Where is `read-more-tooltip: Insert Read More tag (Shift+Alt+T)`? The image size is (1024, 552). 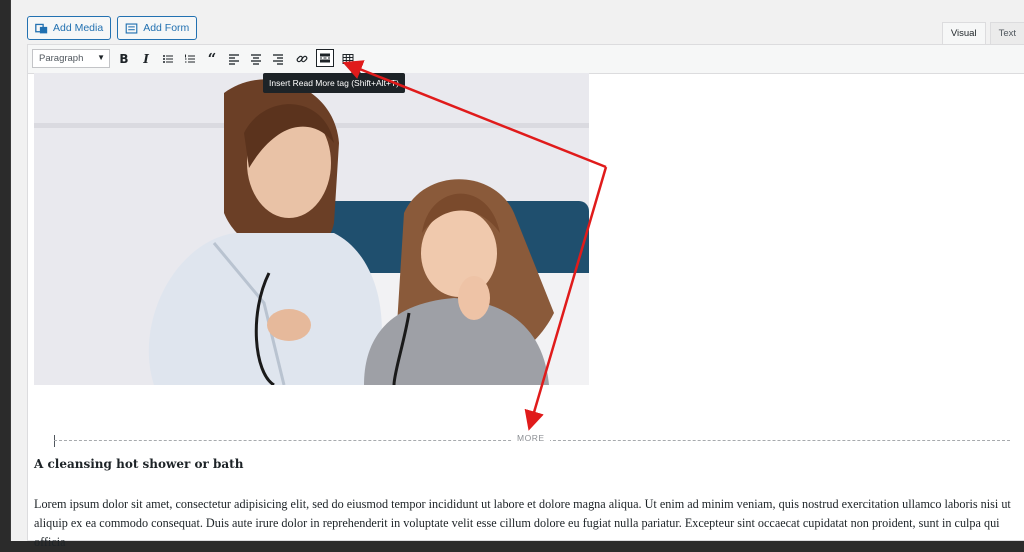
read-more-tooltip: Insert Read More tag (Shift+Alt+T) is located at coordinates (334, 80).